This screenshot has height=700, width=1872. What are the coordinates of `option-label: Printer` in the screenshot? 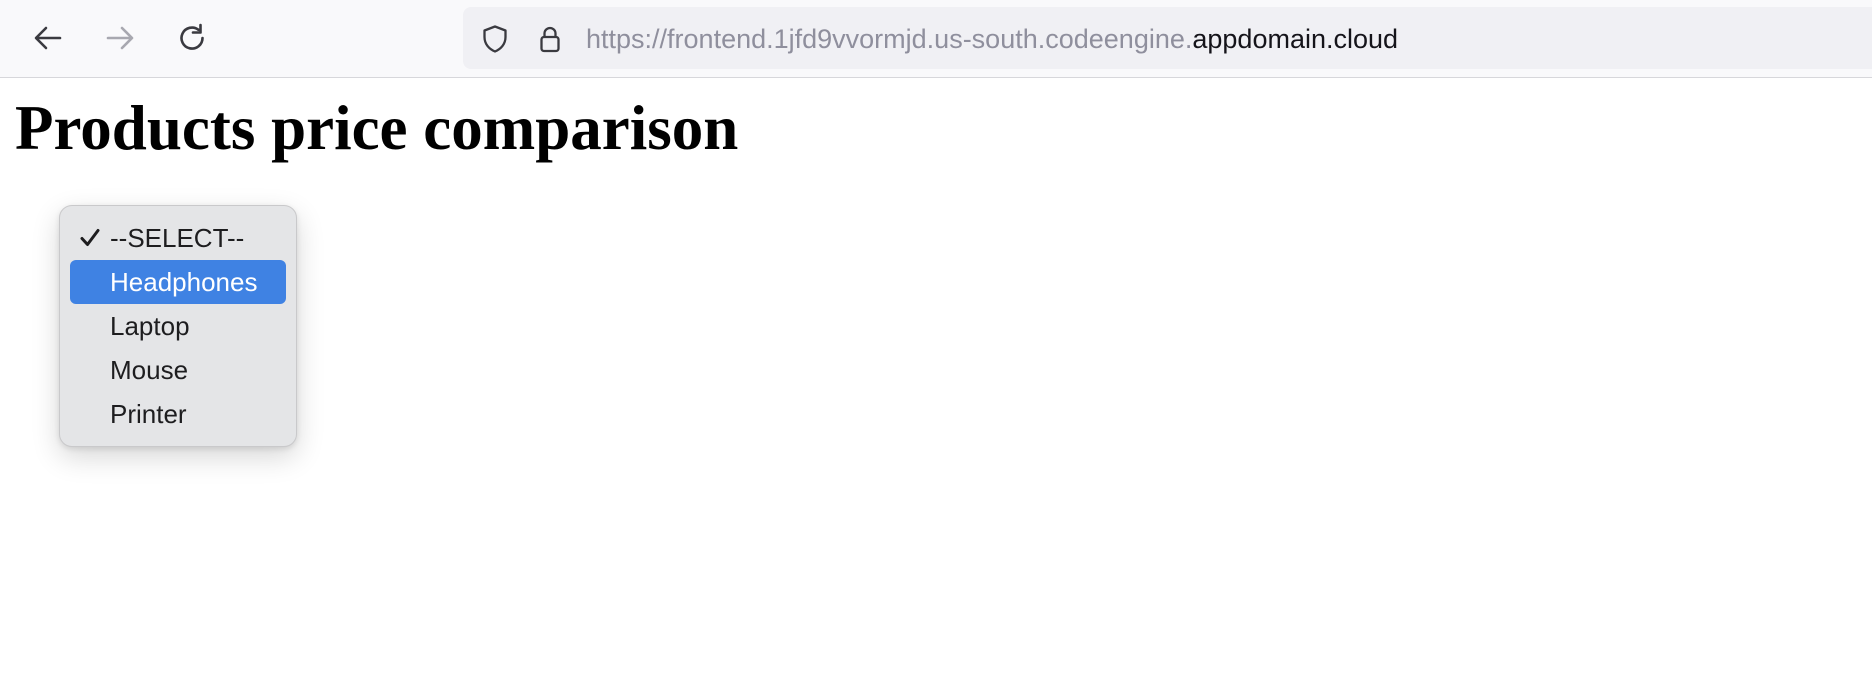 It's located at (148, 414).